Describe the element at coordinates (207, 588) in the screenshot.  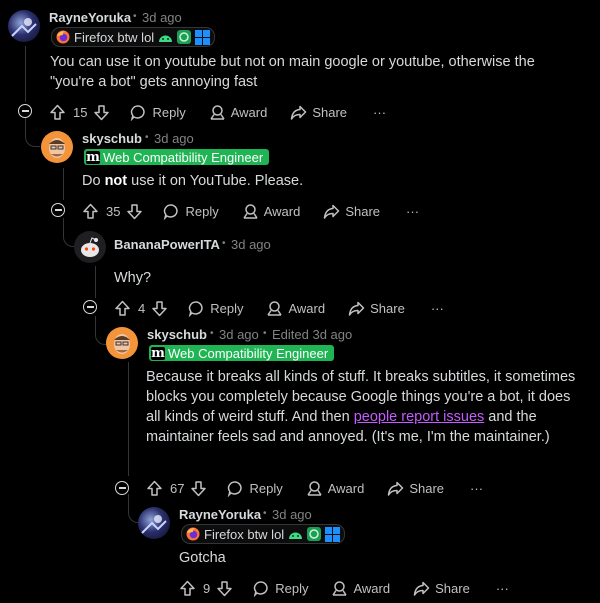
I see `vote-count: 9` at that location.